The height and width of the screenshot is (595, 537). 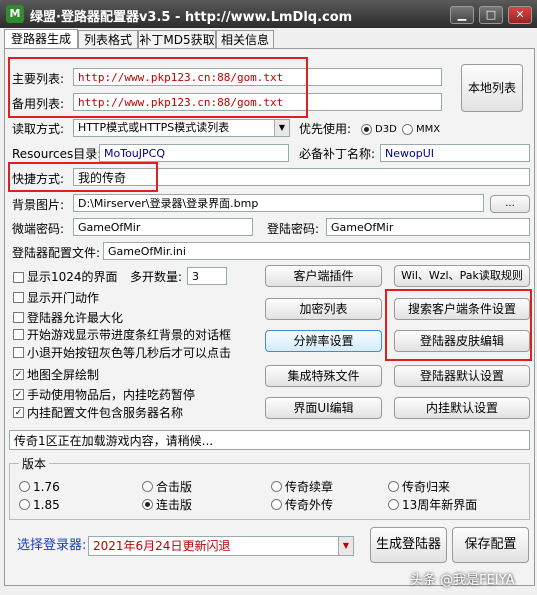 What do you see at coordinates (83, 177) in the screenshot?
I see `highlight-box-shortcut` at bounding box center [83, 177].